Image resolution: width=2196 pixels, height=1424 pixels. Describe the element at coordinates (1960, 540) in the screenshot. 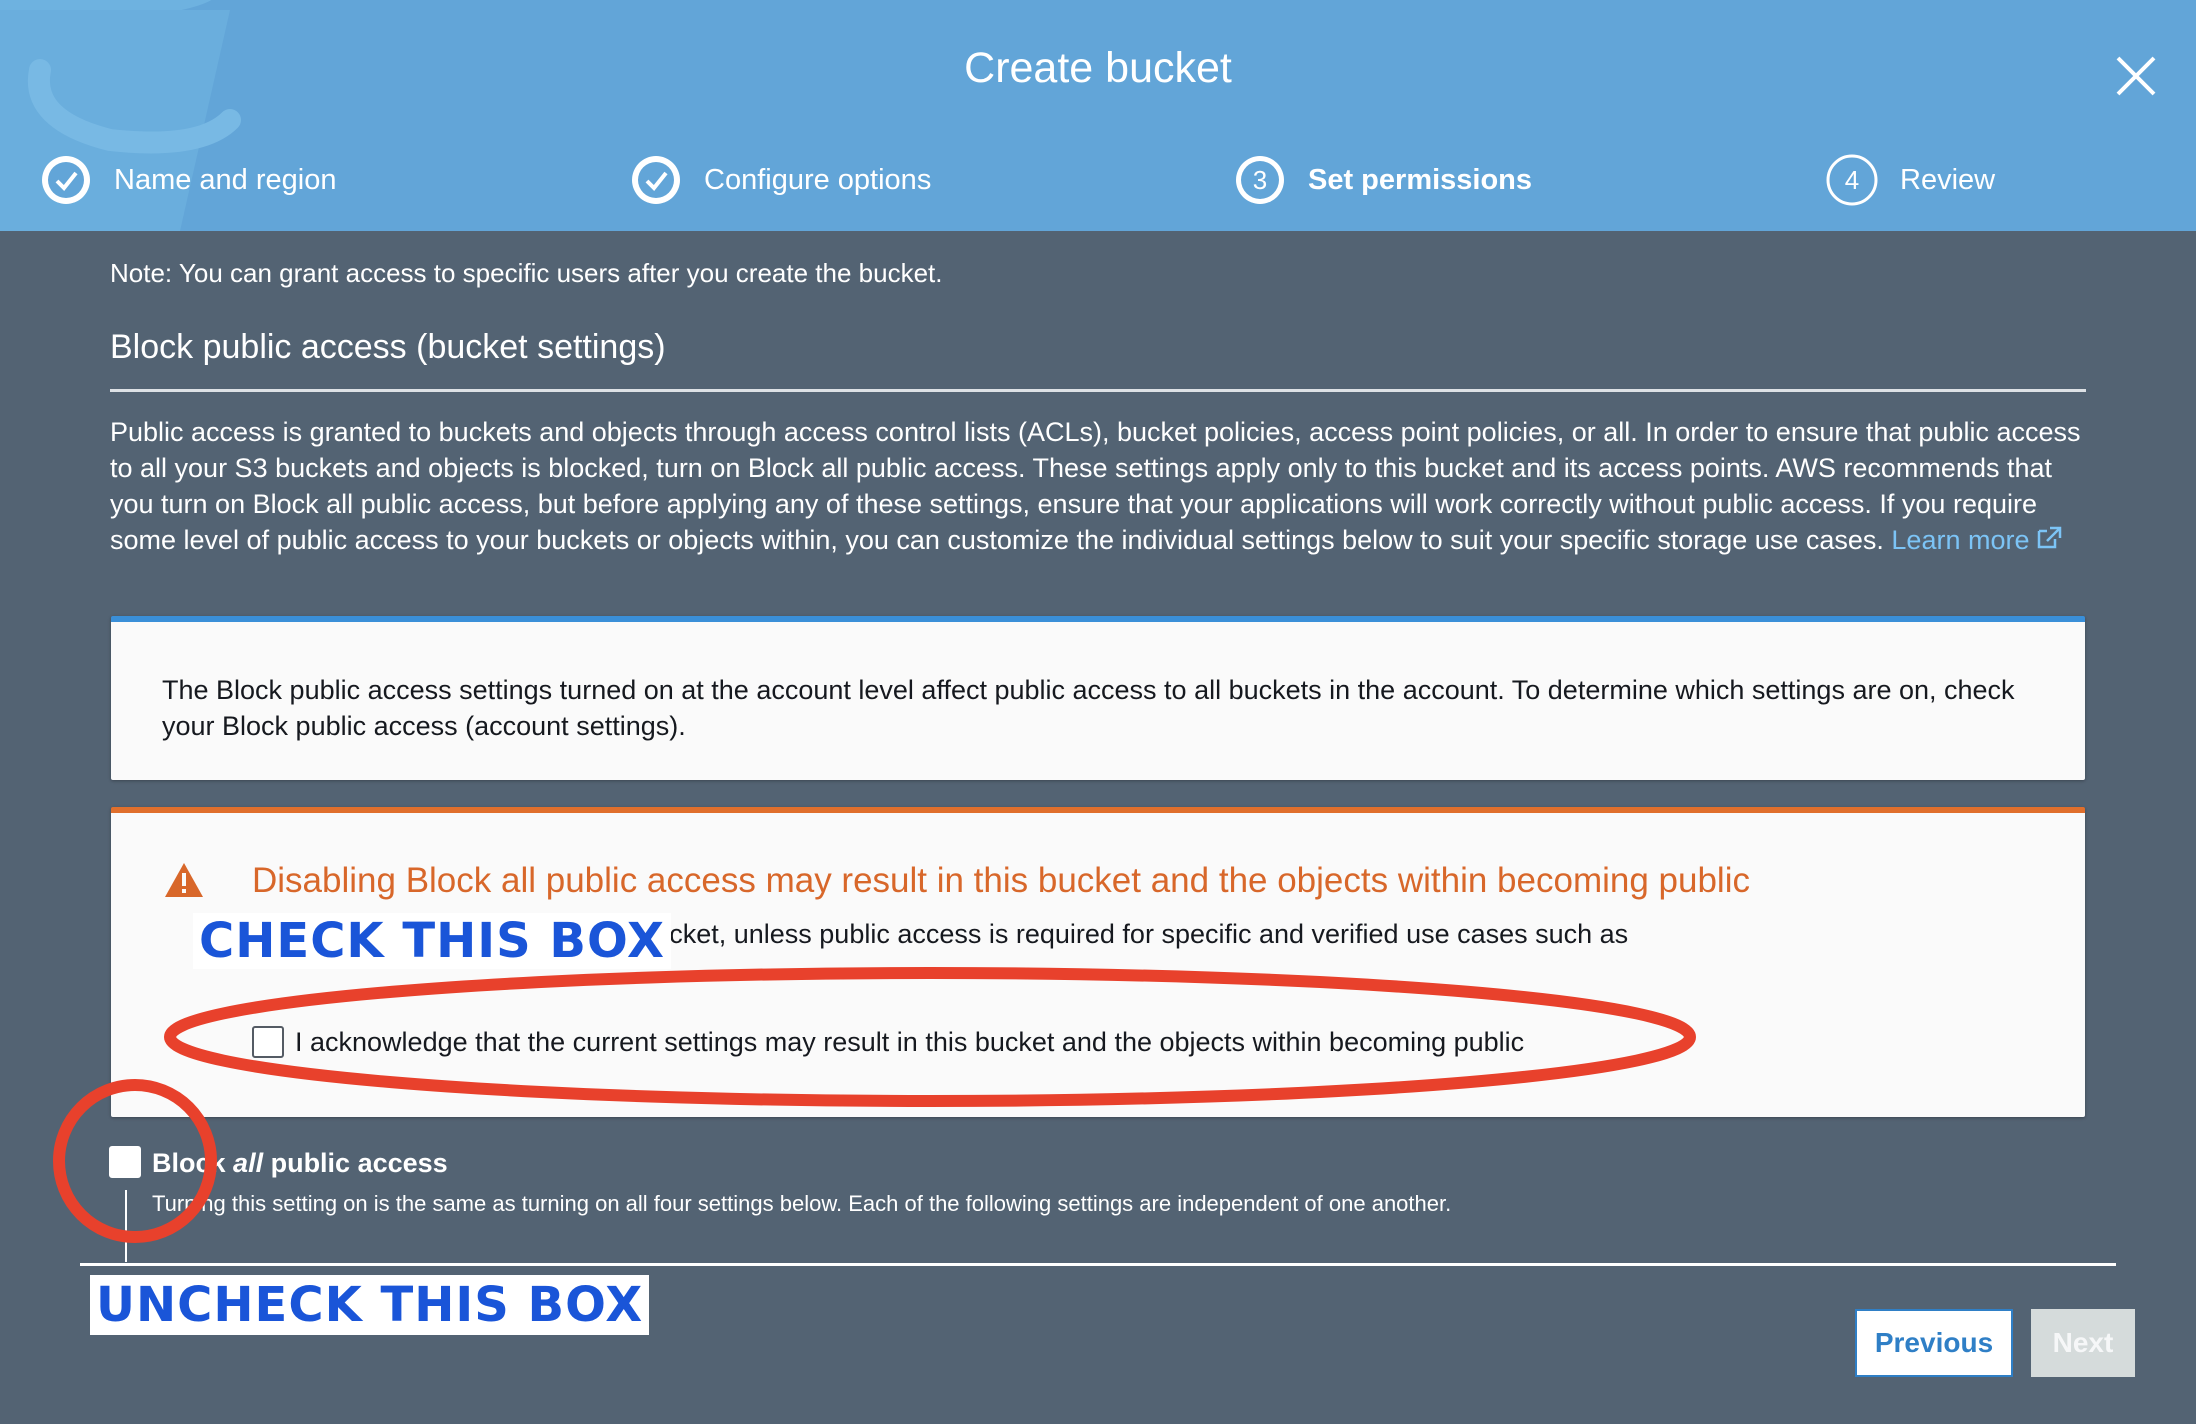

I see `learn-more-label: Learn more` at that location.